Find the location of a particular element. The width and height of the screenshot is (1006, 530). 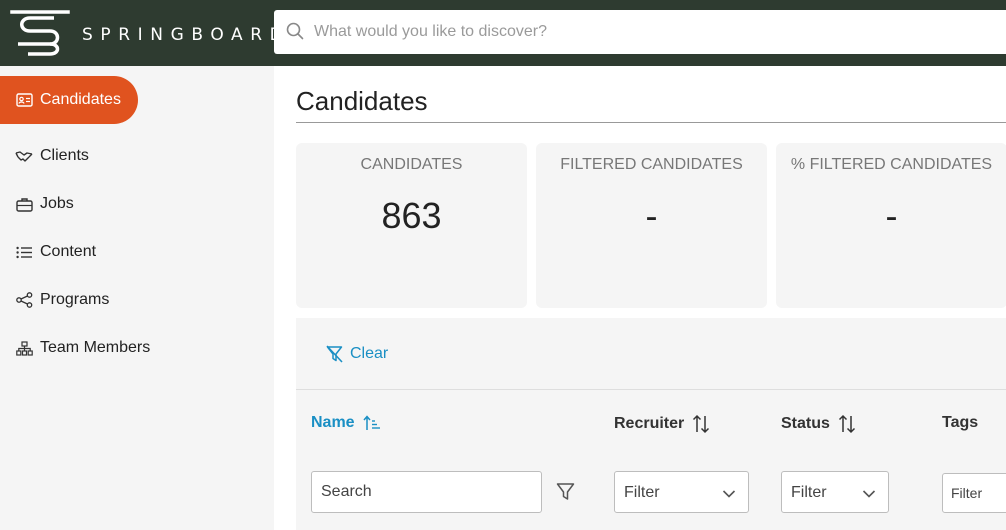

sidebar-item-programs: Programs is located at coordinates (54, 300).